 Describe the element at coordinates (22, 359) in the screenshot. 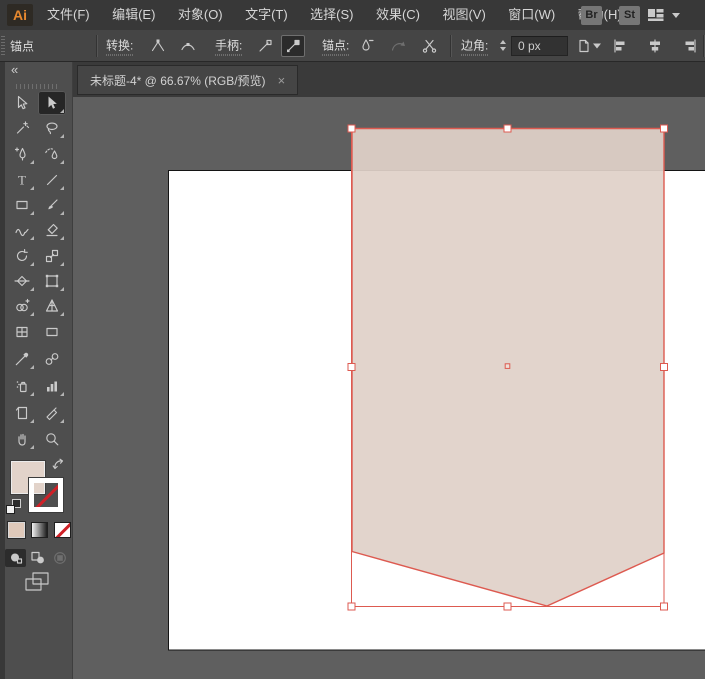

I see `eyedropper-tool` at that location.